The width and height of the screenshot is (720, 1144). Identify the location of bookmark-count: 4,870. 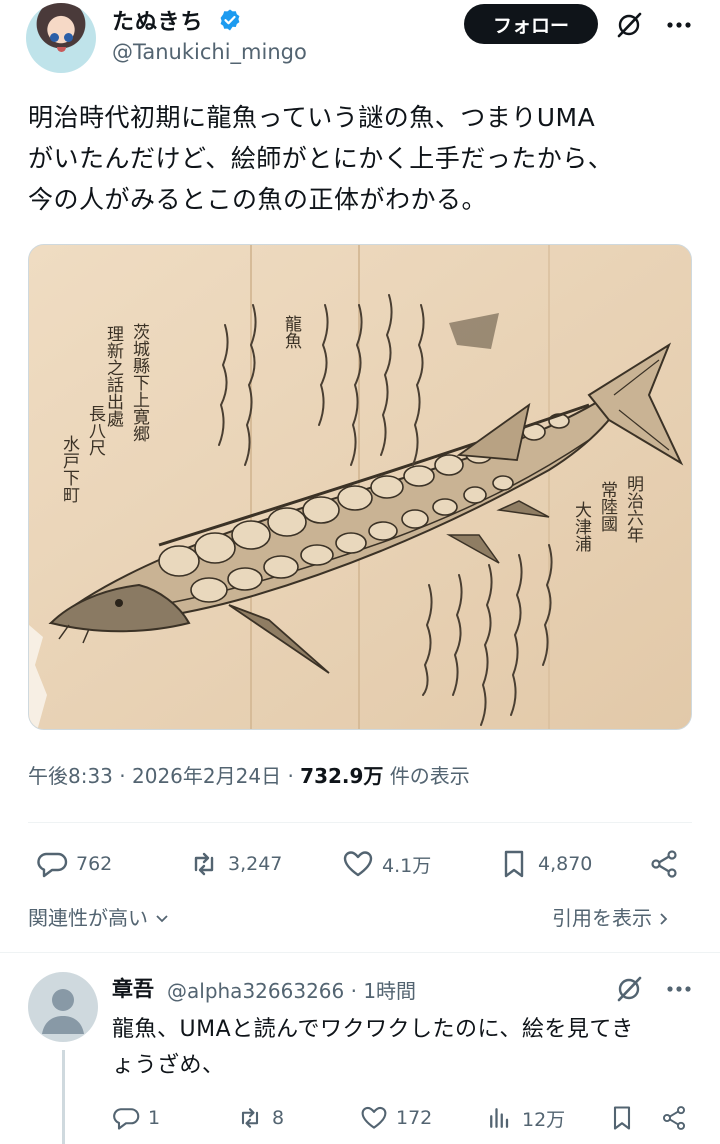
(565, 864).